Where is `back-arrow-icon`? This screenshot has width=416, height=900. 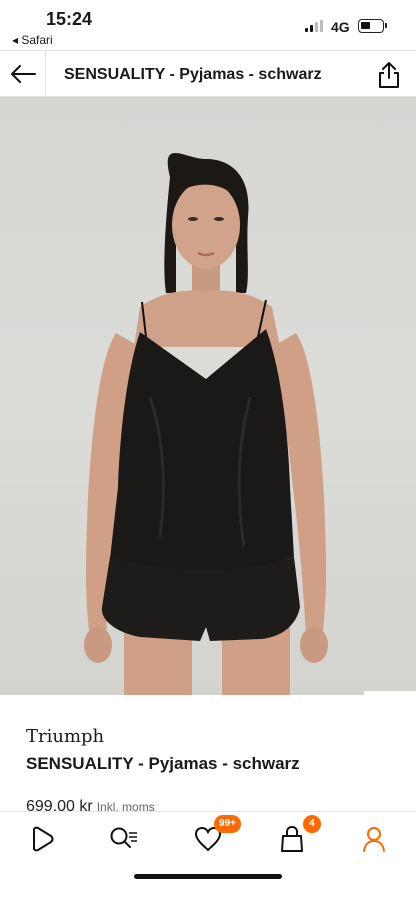 back-arrow-icon is located at coordinates (23, 74).